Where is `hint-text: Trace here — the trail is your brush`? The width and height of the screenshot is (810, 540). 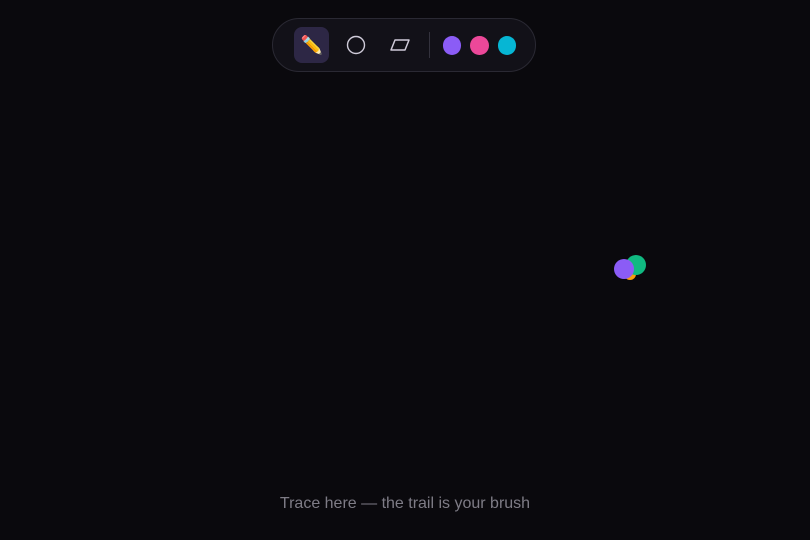
hint-text: Trace here — the trail is your brush is located at coordinates (405, 503).